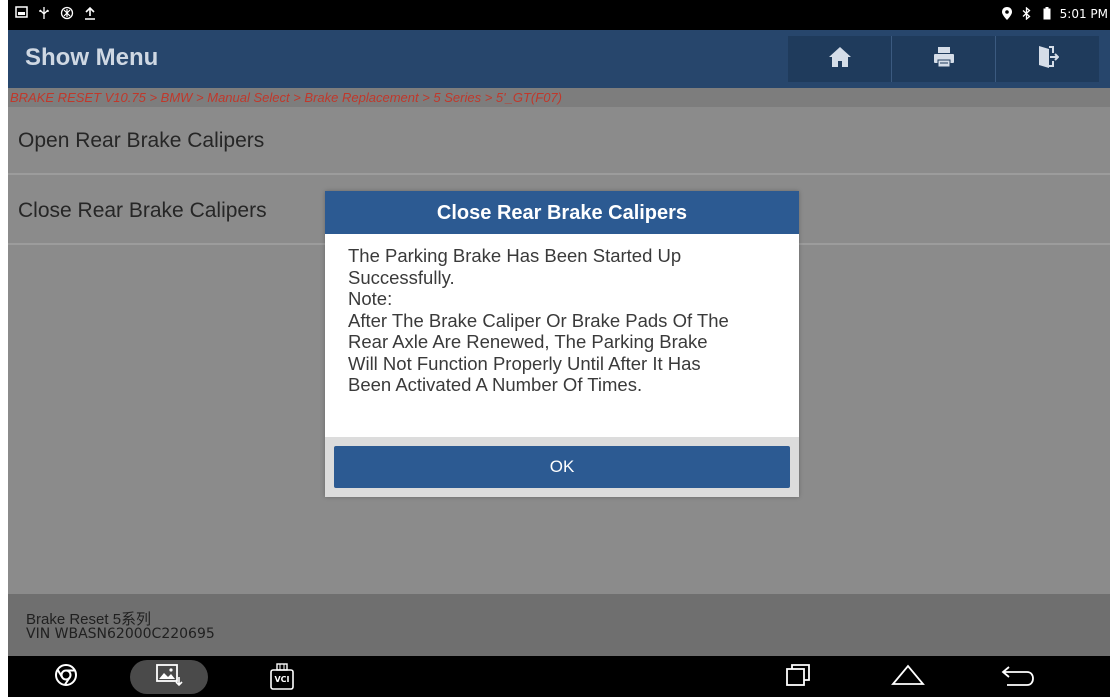 This screenshot has height=697, width=1110. Describe the element at coordinates (1007, 14) in the screenshot. I see `location-icon` at that location.